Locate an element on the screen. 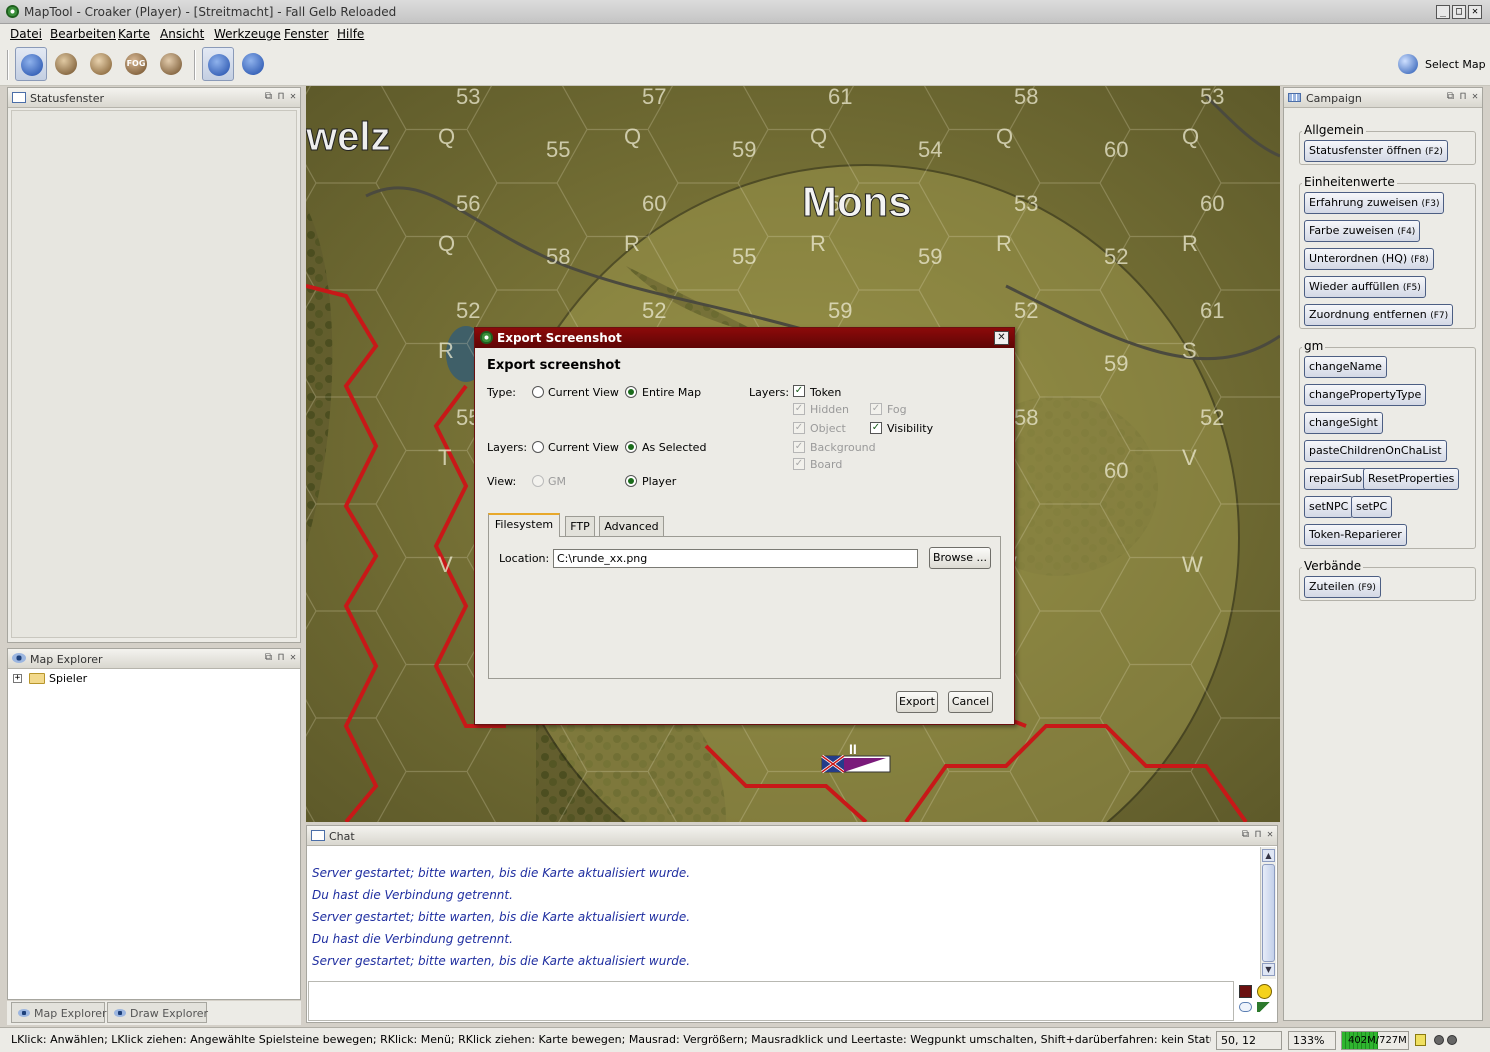 This screenshot has width=1490, height=1052. menu-datei: Datei is located at coordinates (26, 34).